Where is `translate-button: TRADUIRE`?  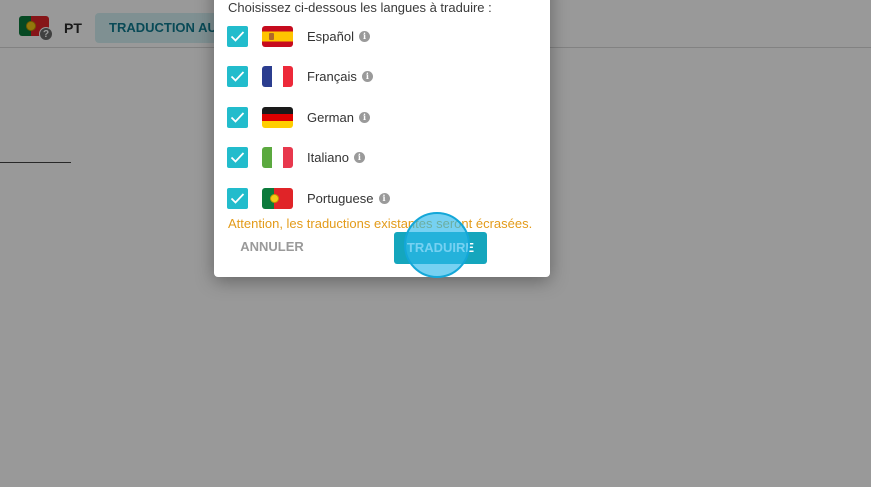 translate-button: TRADUIRE is located at coordinates (440, 248).